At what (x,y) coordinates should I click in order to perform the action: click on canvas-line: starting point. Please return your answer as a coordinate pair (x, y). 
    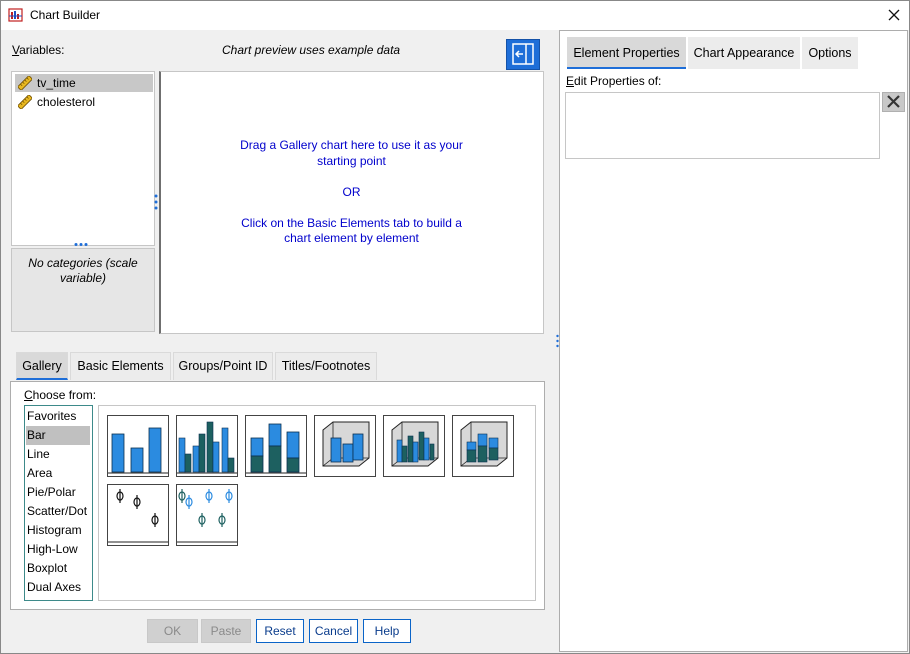
    Looking at the image, I should click on (351, 160).